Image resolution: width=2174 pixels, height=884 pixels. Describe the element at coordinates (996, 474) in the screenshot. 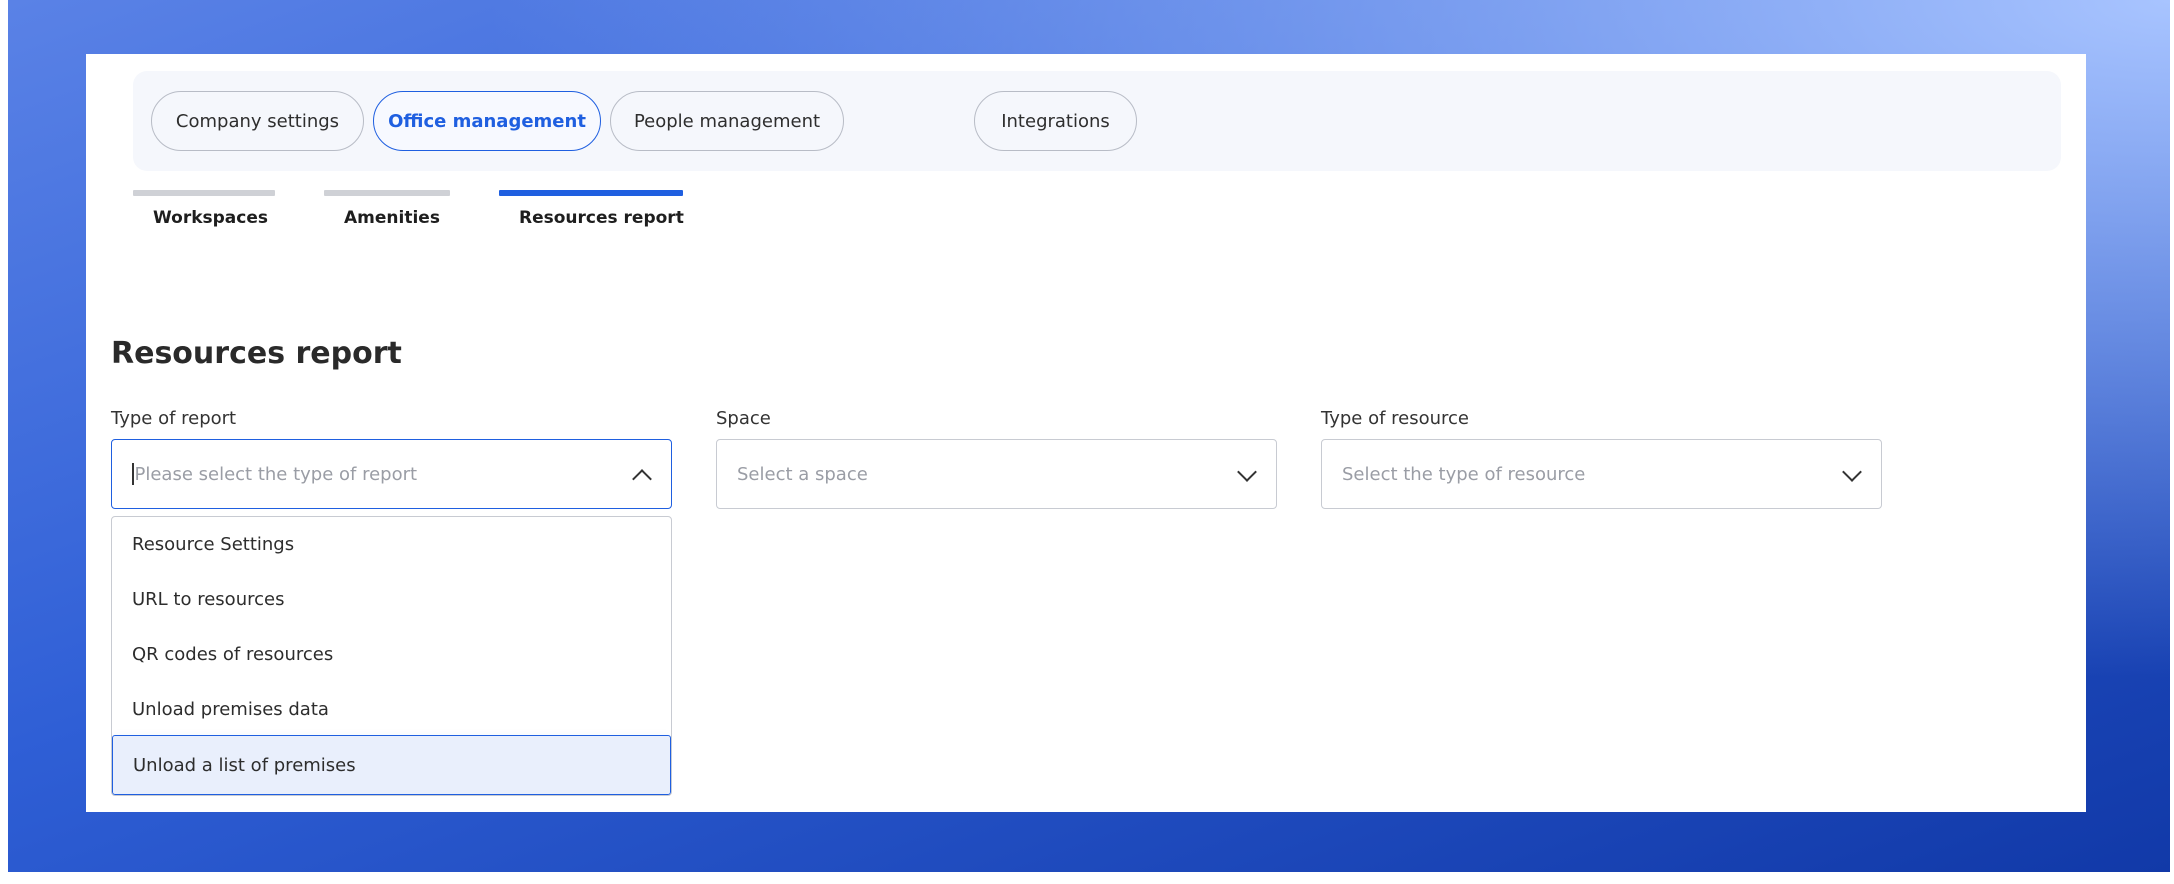

I see `space-select: Select a space` at that location.